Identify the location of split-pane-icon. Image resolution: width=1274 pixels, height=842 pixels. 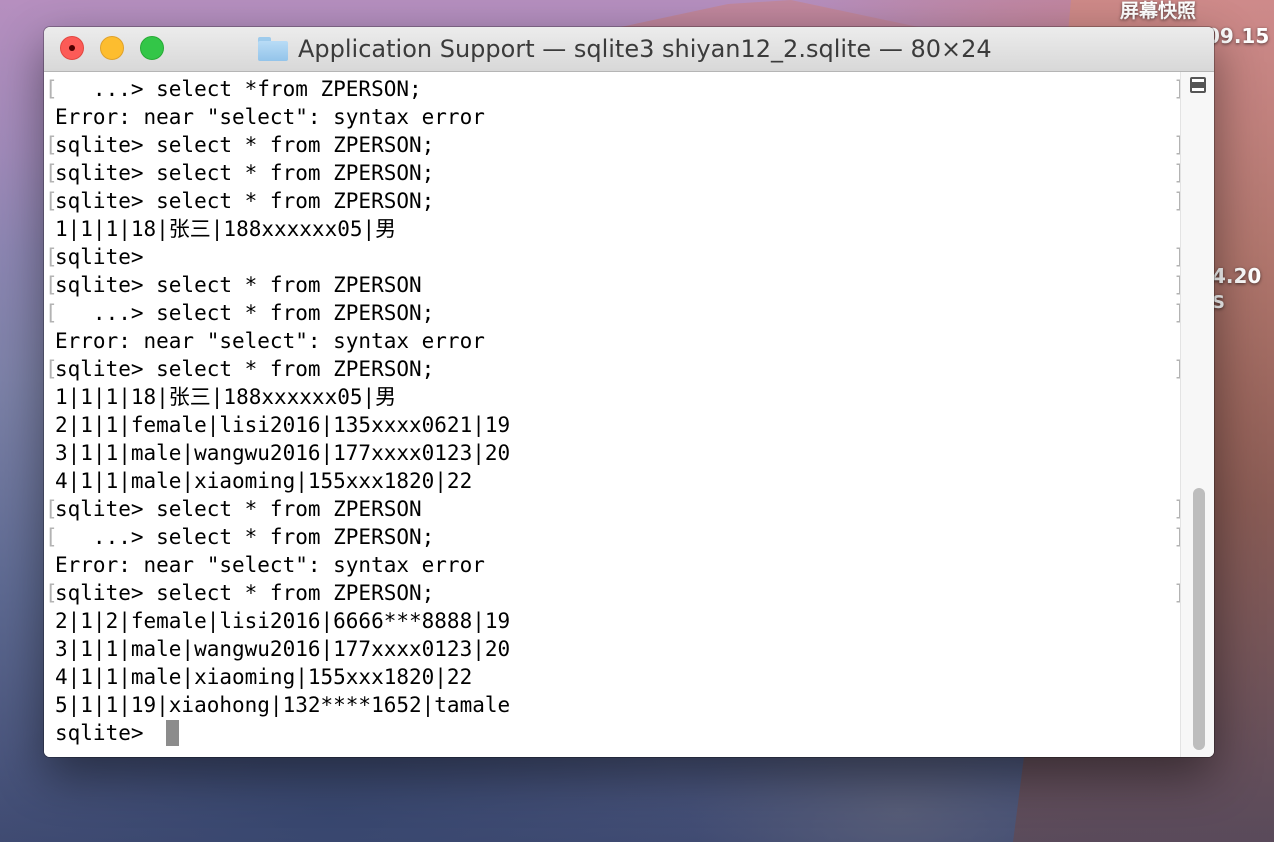
(1198, 85).